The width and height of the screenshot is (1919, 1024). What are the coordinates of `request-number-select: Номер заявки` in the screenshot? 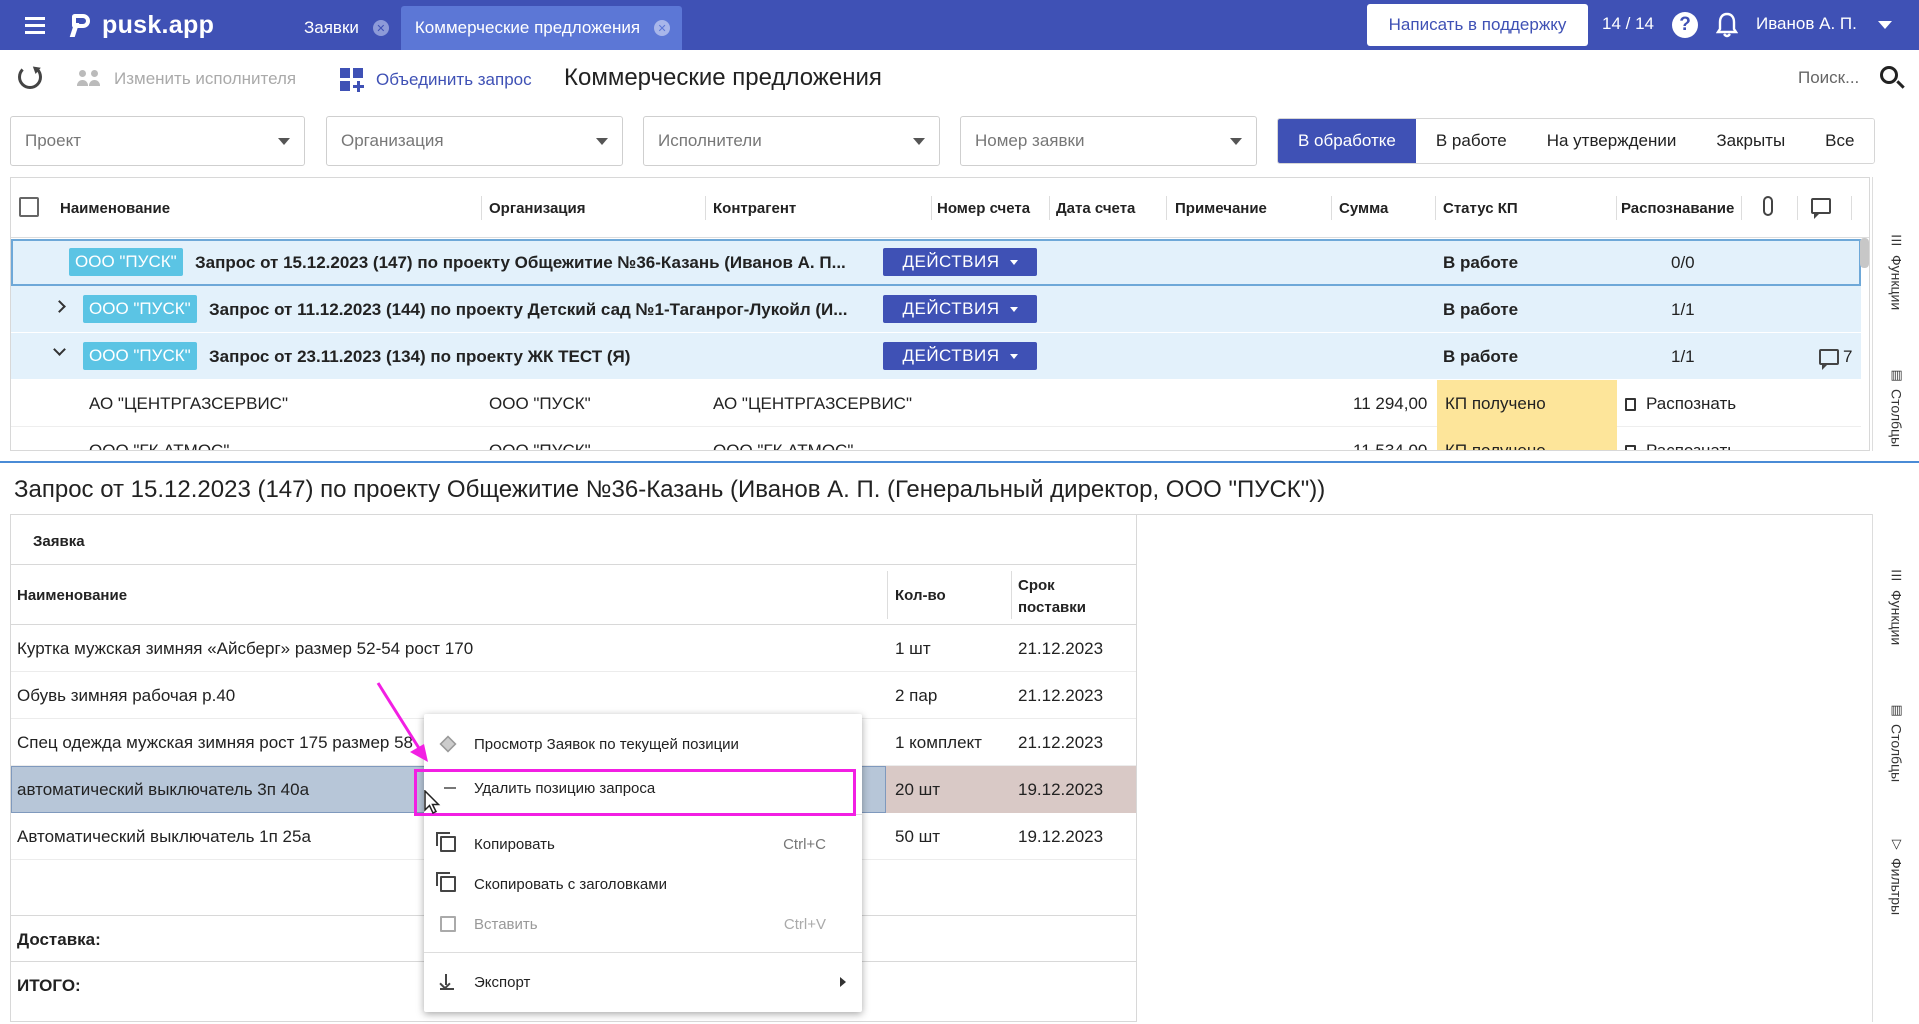 It's located at (1108, 141).